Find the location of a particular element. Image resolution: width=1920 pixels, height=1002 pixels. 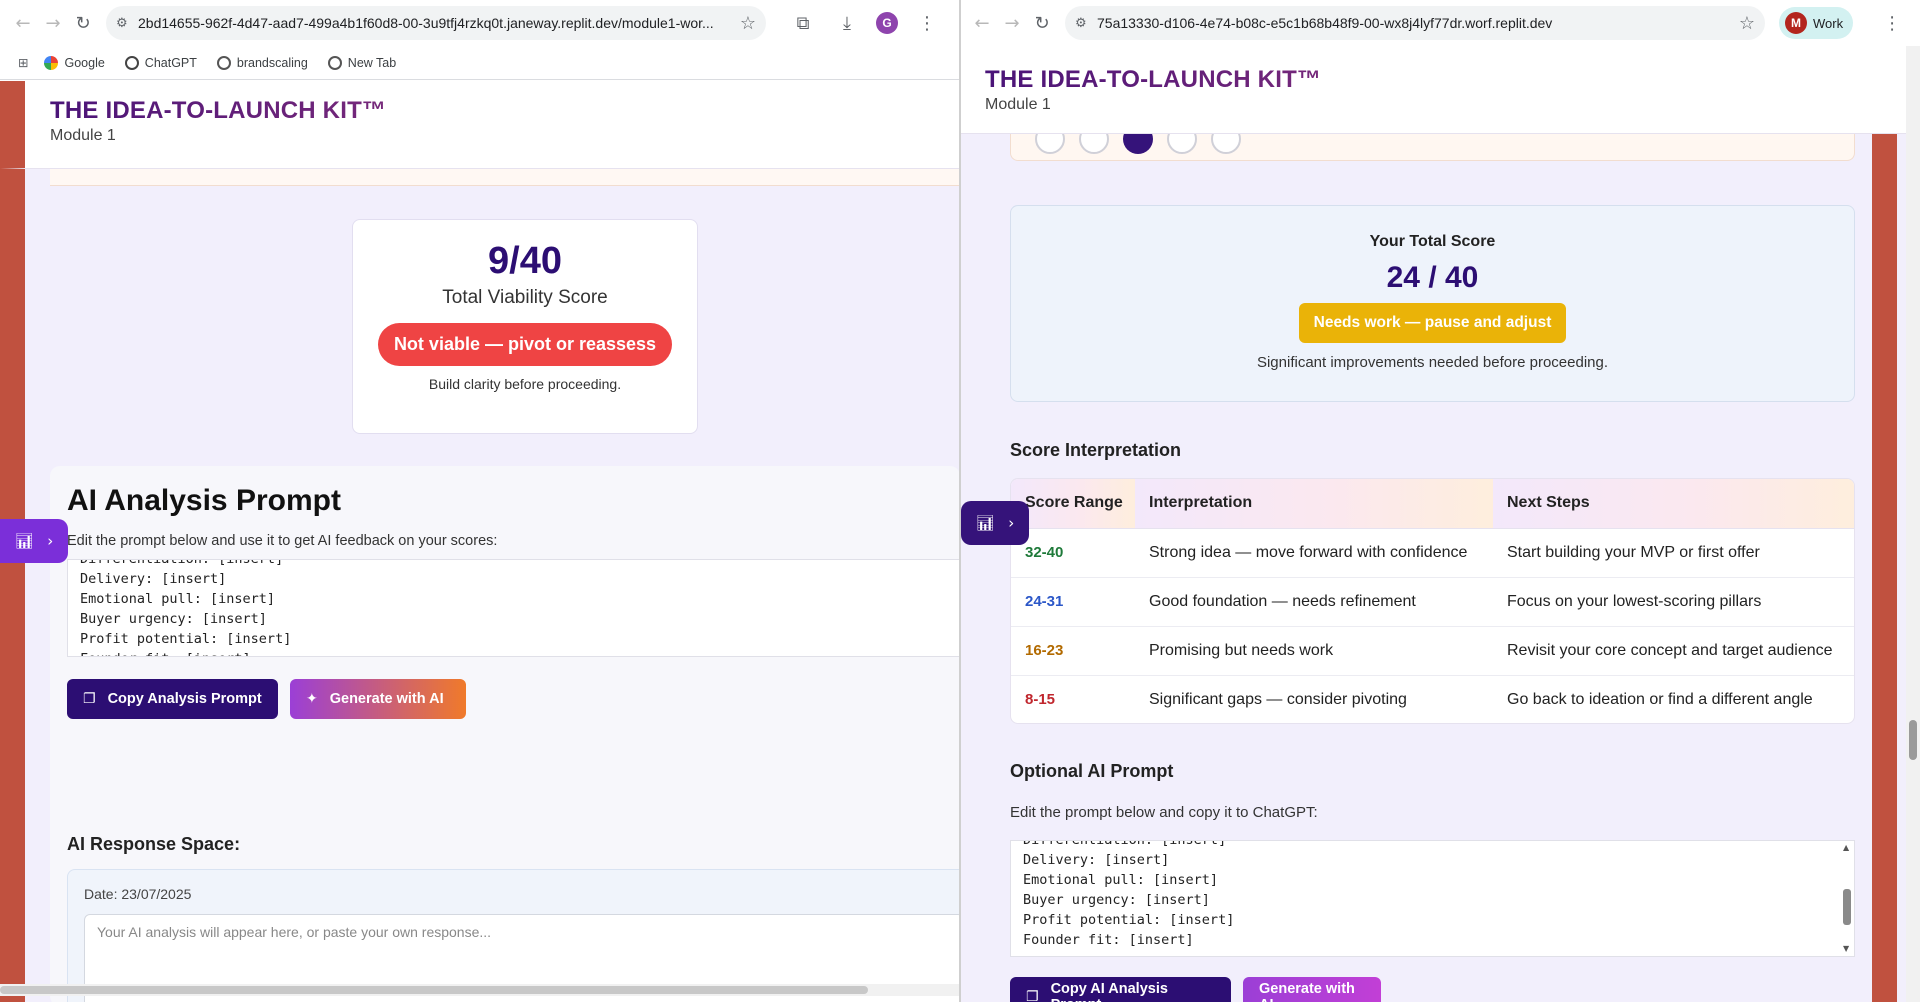

side-rail is located at coordinates (1884, 524).